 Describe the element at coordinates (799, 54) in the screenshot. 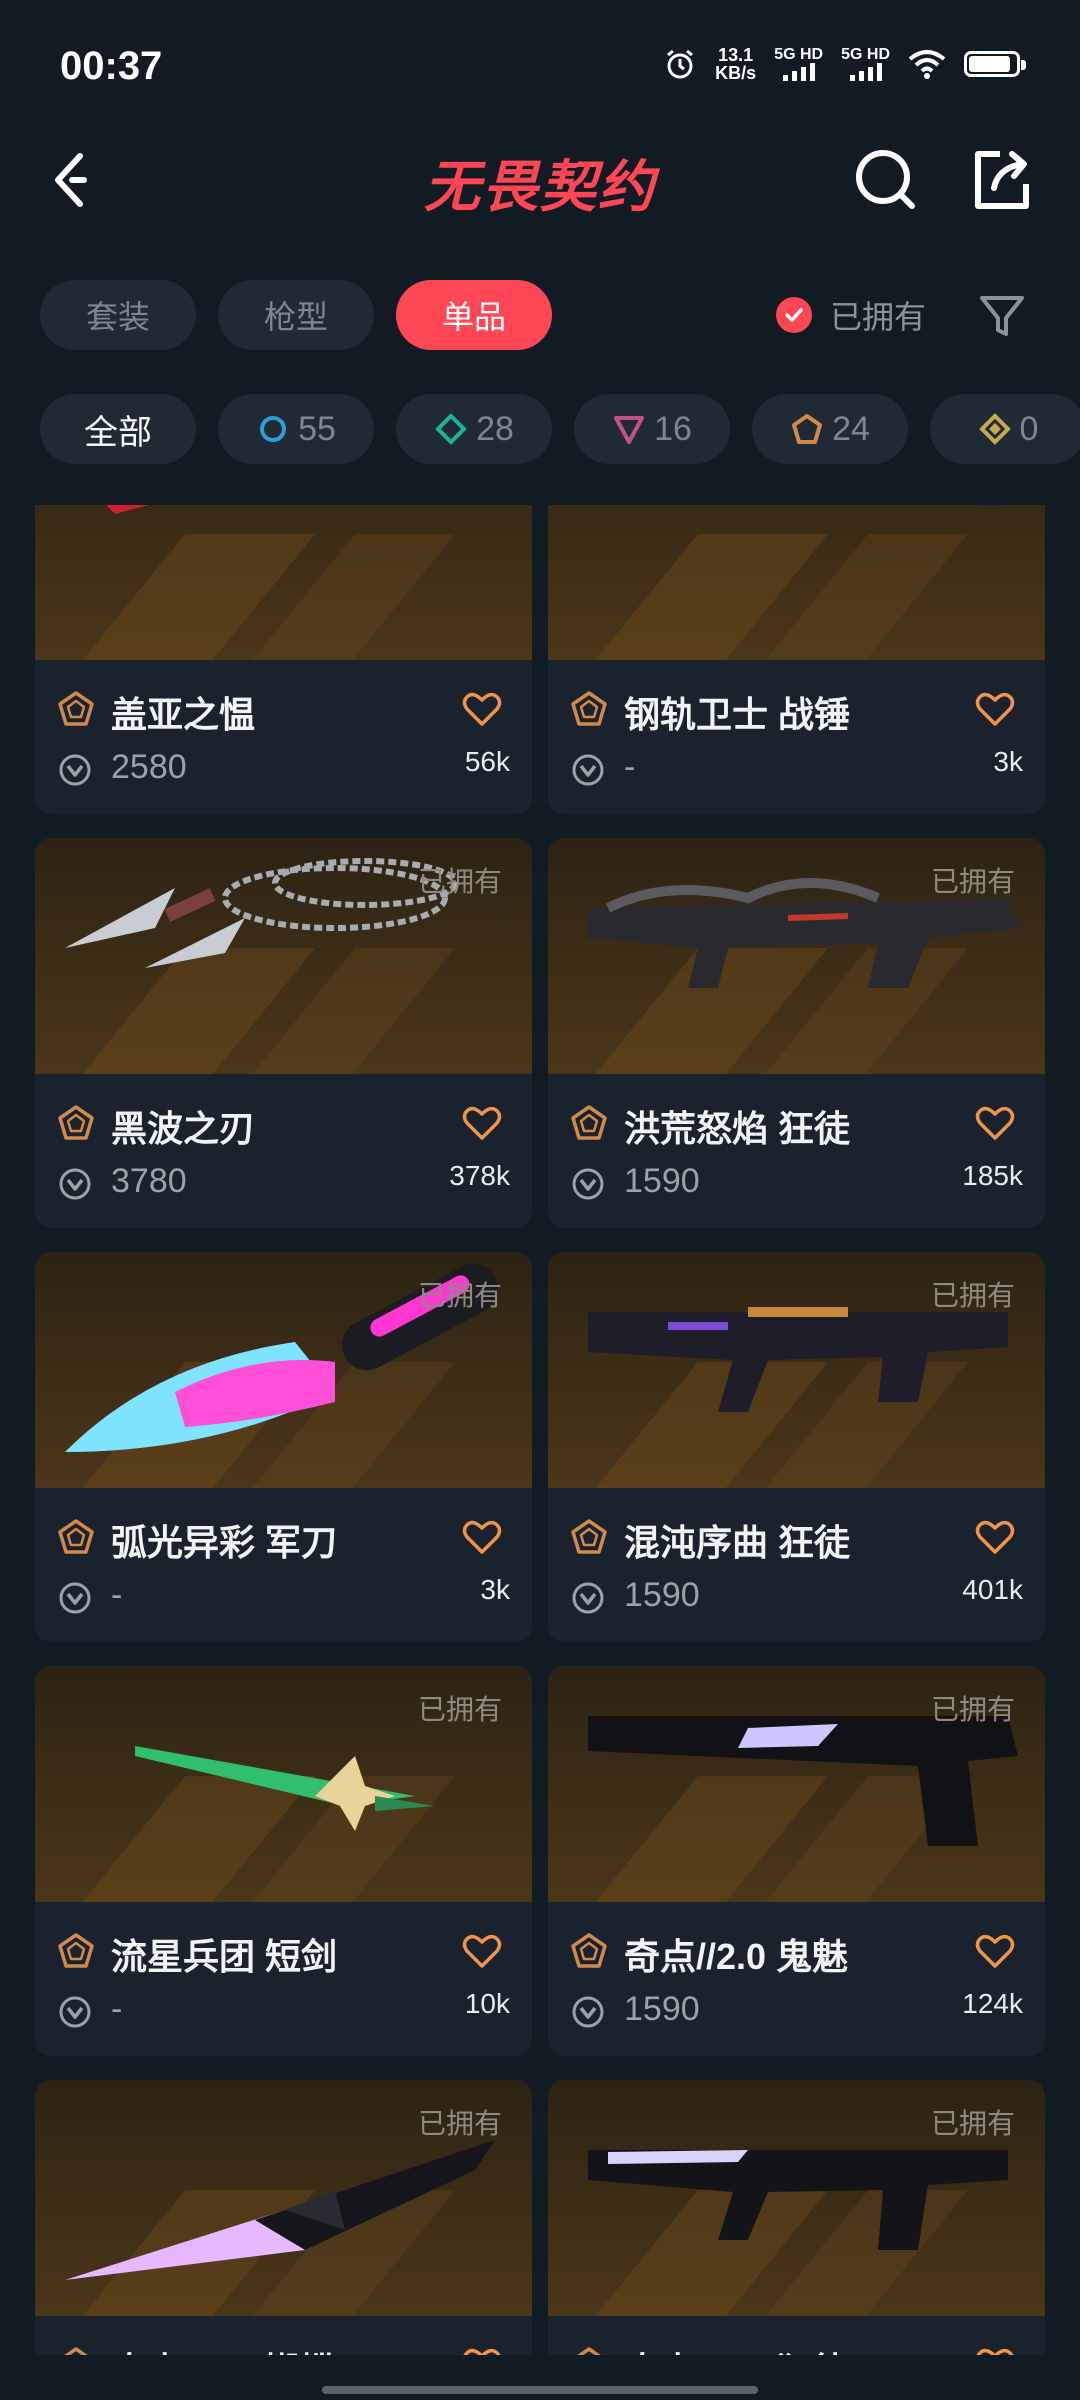

I see `signal-1-label: 5G HD` at that location.